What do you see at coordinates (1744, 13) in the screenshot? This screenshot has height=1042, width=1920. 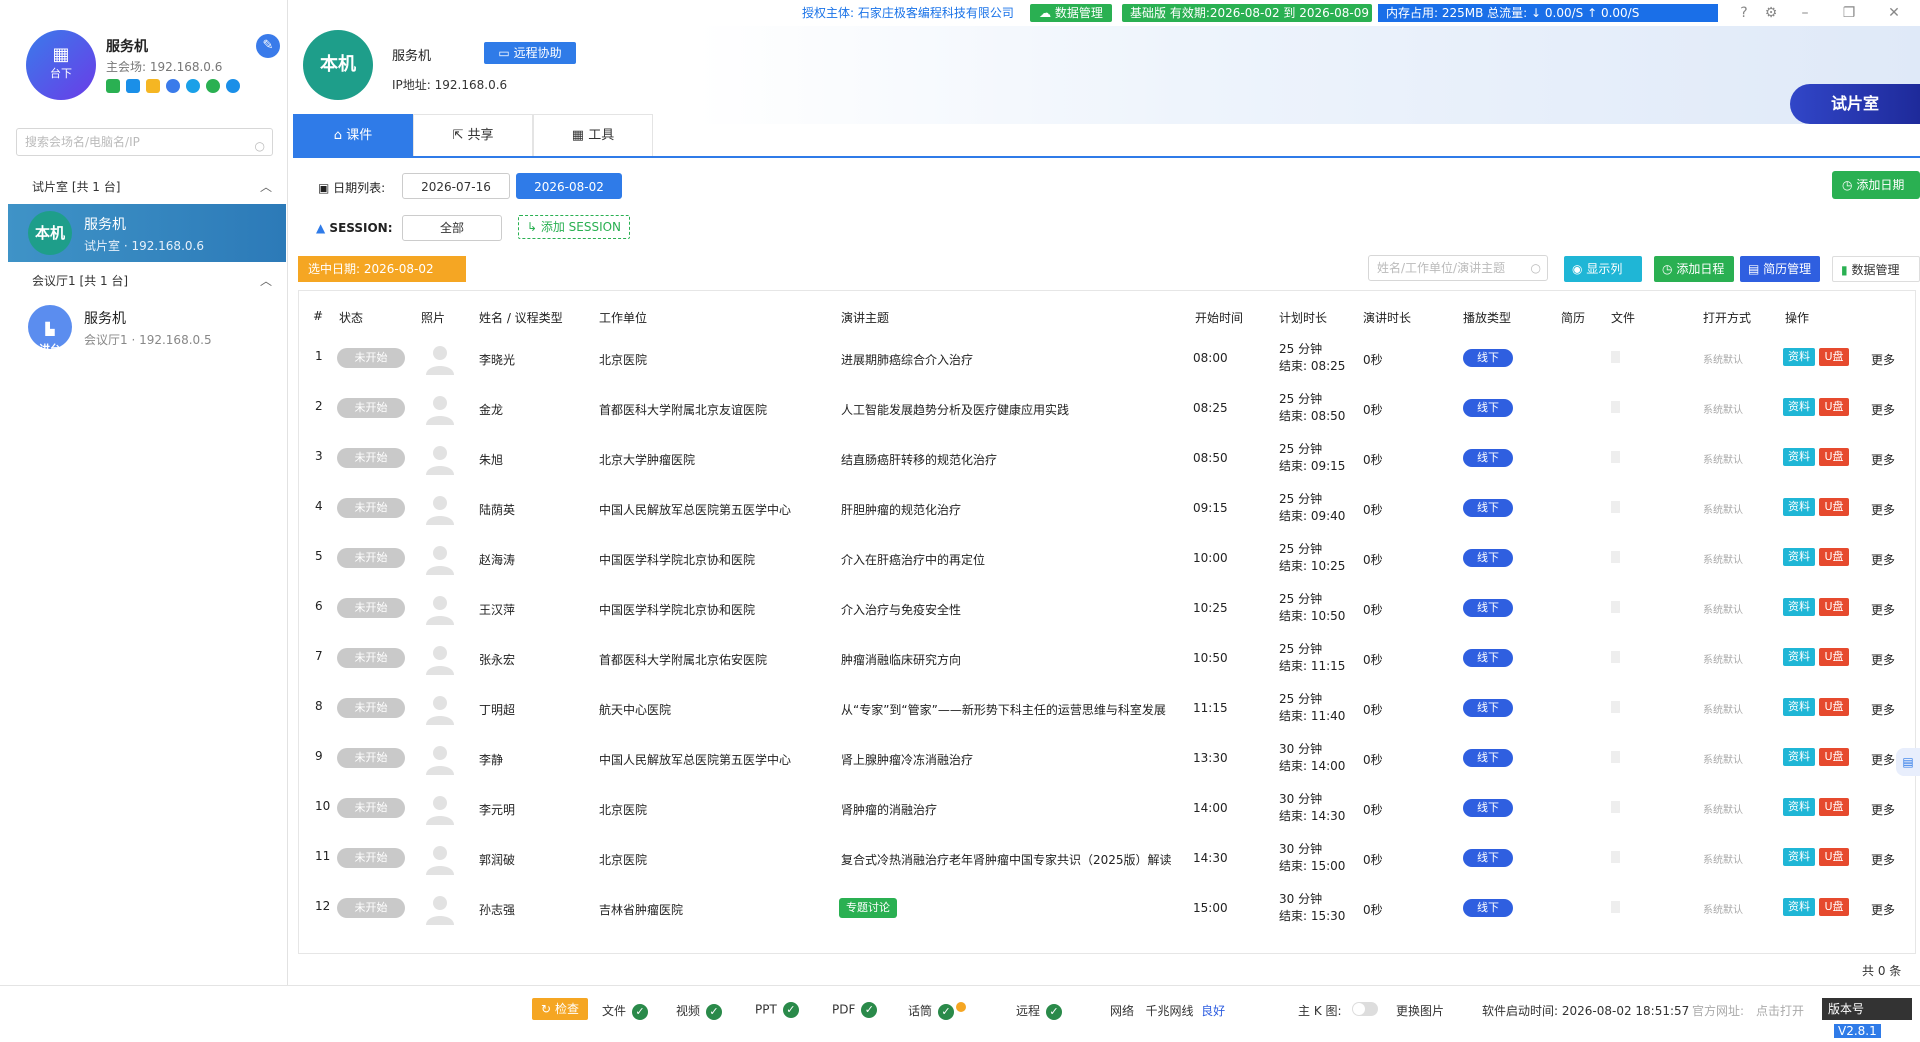 I see `help-icon: ?` at bounding box center [1744, 13].